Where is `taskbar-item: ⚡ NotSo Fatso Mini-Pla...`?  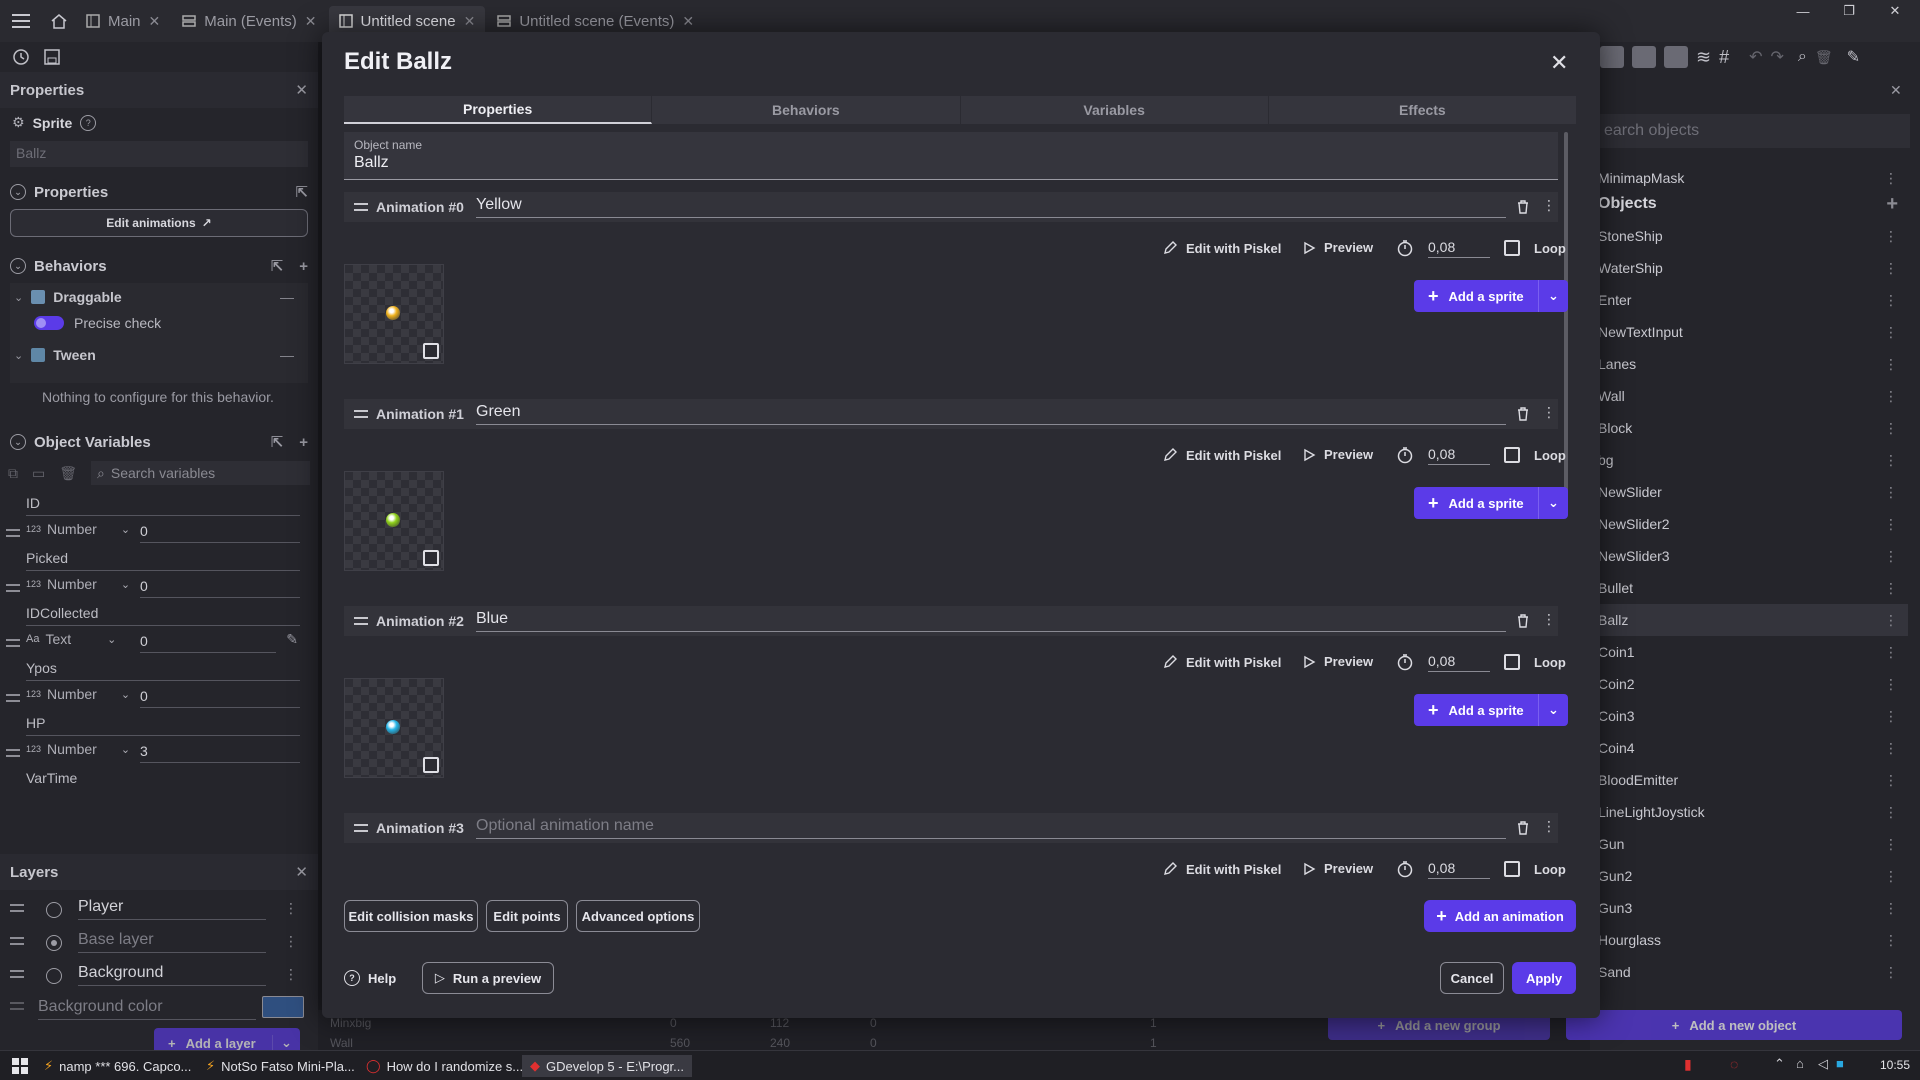
taskbar-item: ⚡ NotSo Fatso Mini-Pla... is located at coordinates (280, 1066).